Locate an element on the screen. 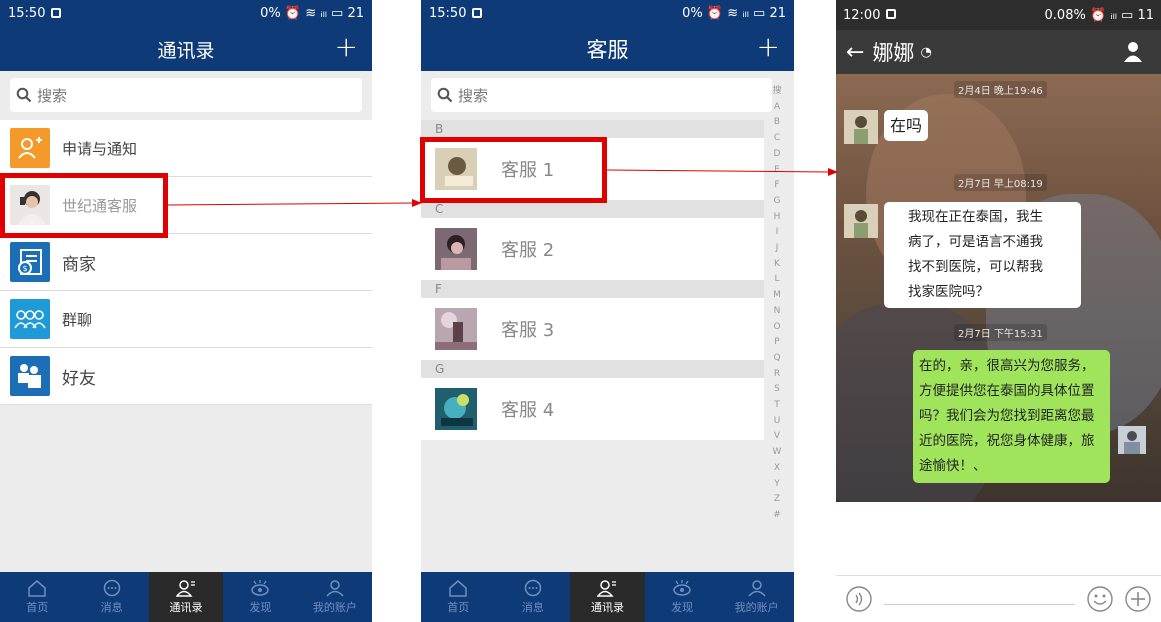 Image resolution: width=1161 pixels, height=622 pixels. alphabet-index-letter: Z is located at coordinates (777, 500).